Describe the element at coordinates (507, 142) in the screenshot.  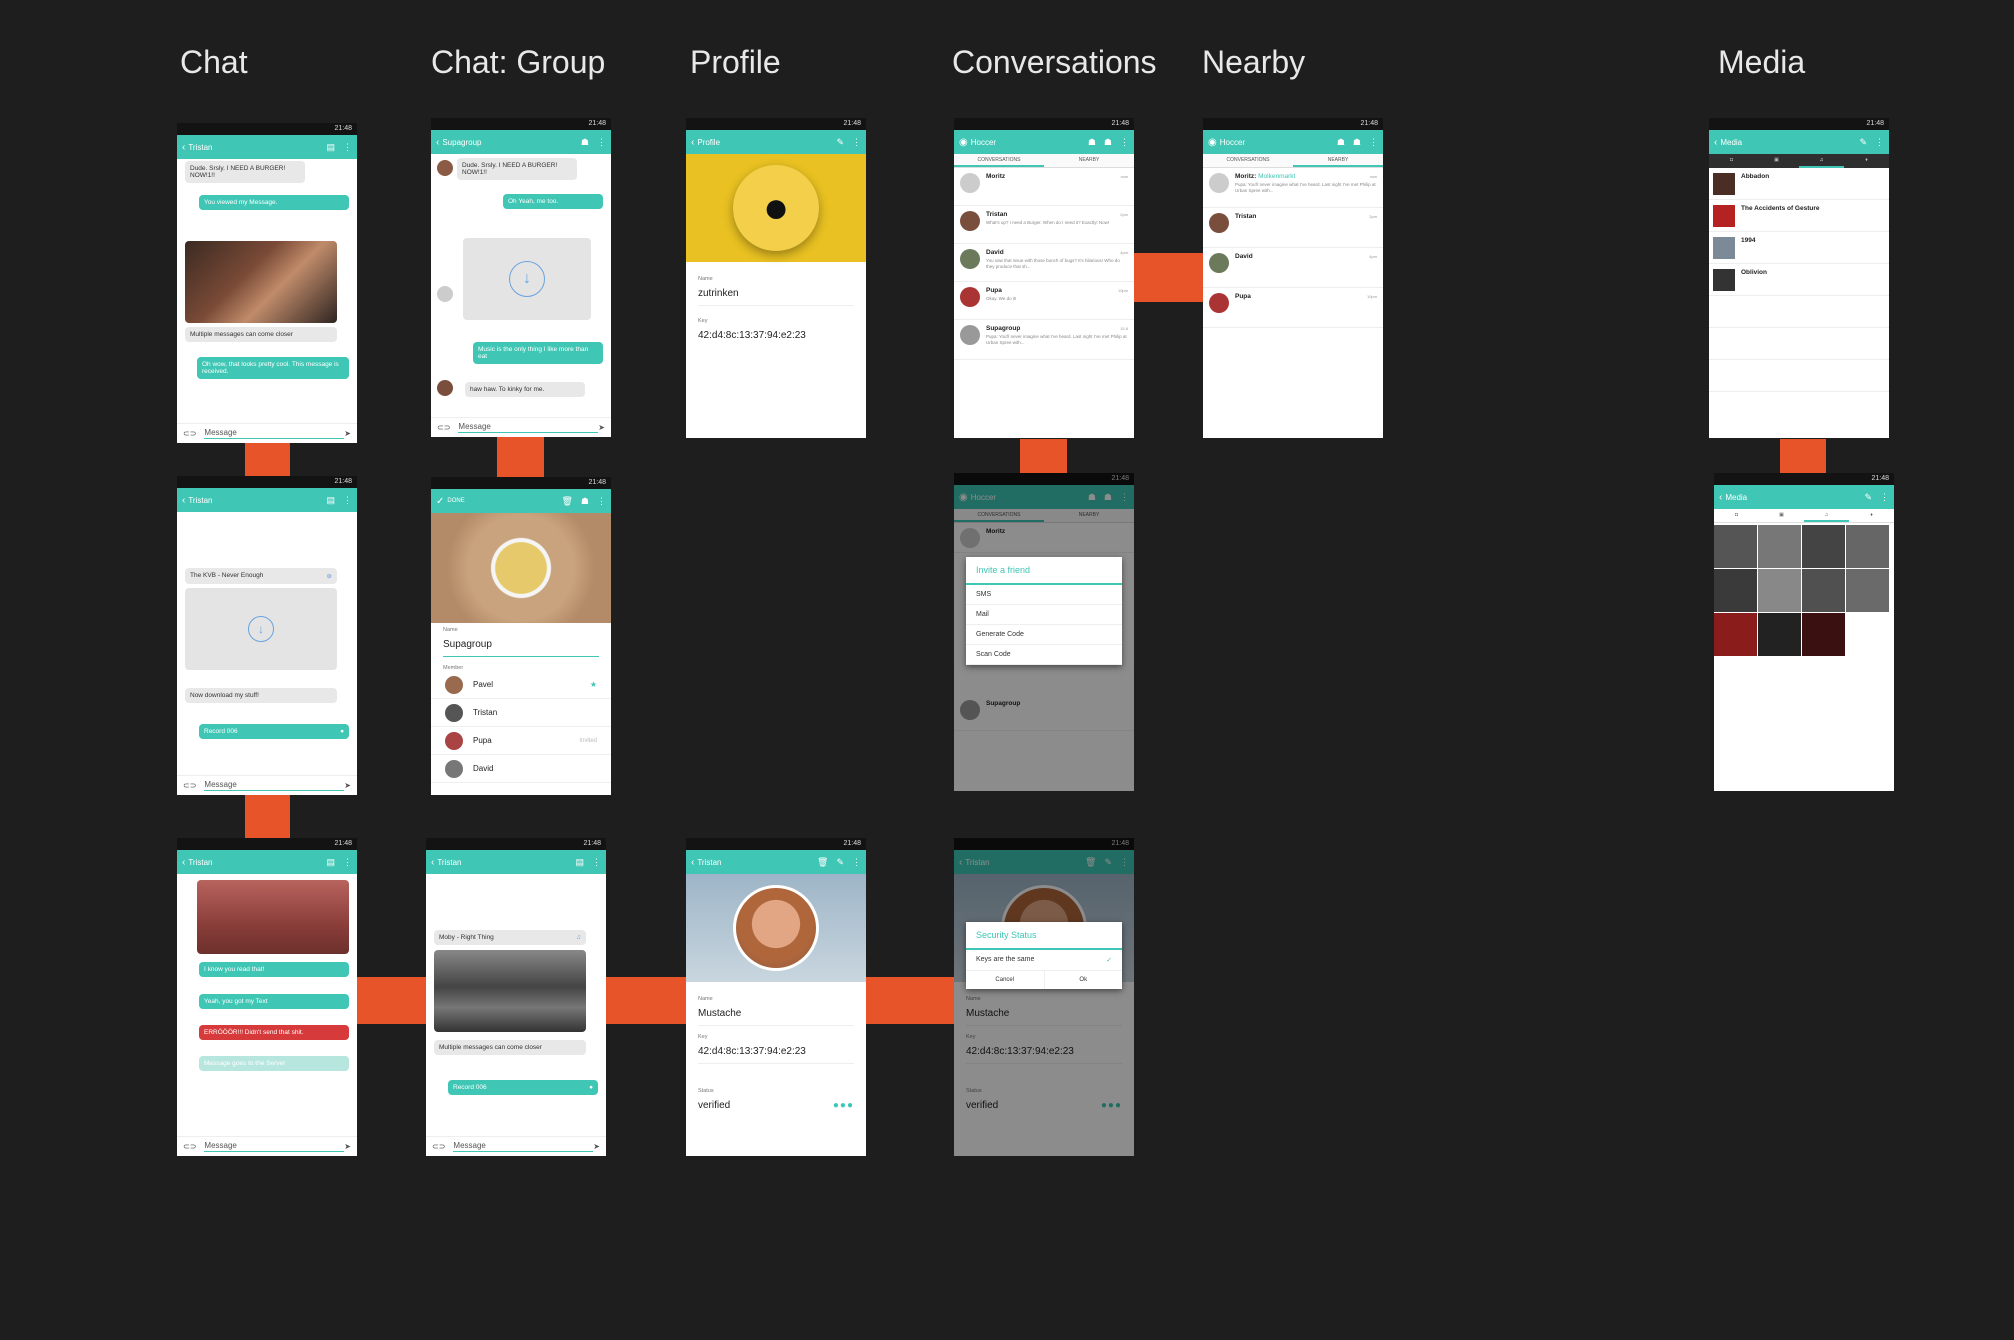
I see `chat-title: Supagroup` at that location.